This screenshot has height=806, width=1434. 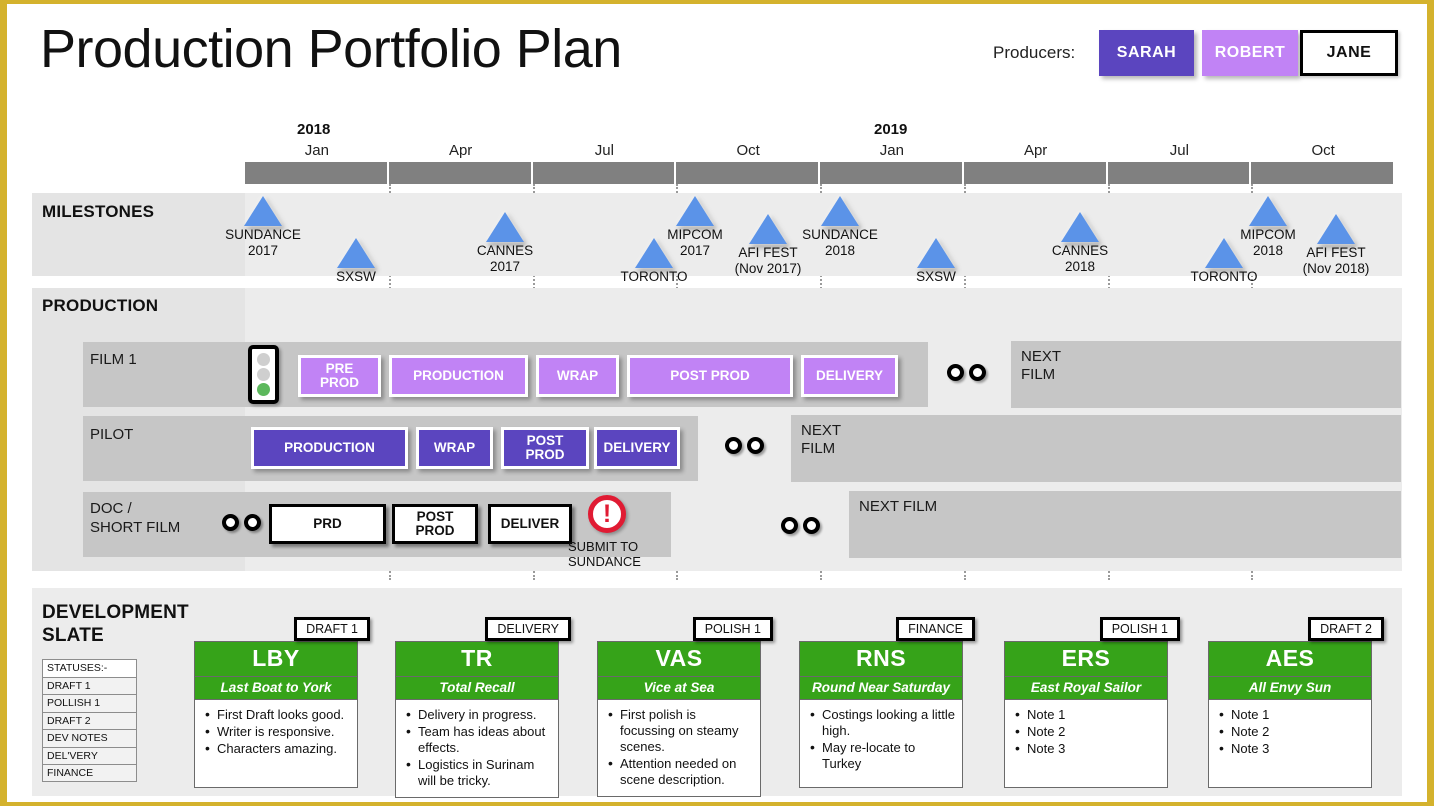 What do you see at coordinates (679, 658) in the screenshot?
I see `card-code: VAS` at bounding box center [679, 658].